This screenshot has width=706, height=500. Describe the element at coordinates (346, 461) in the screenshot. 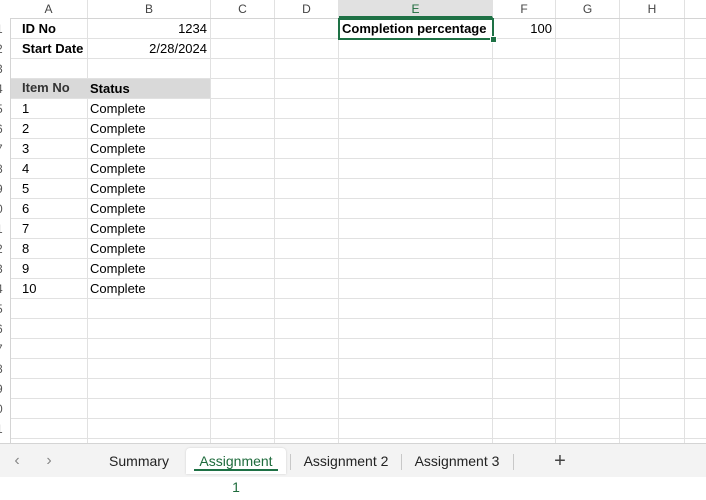

I see `tab-assignment-2: Assignment 2` at that location.